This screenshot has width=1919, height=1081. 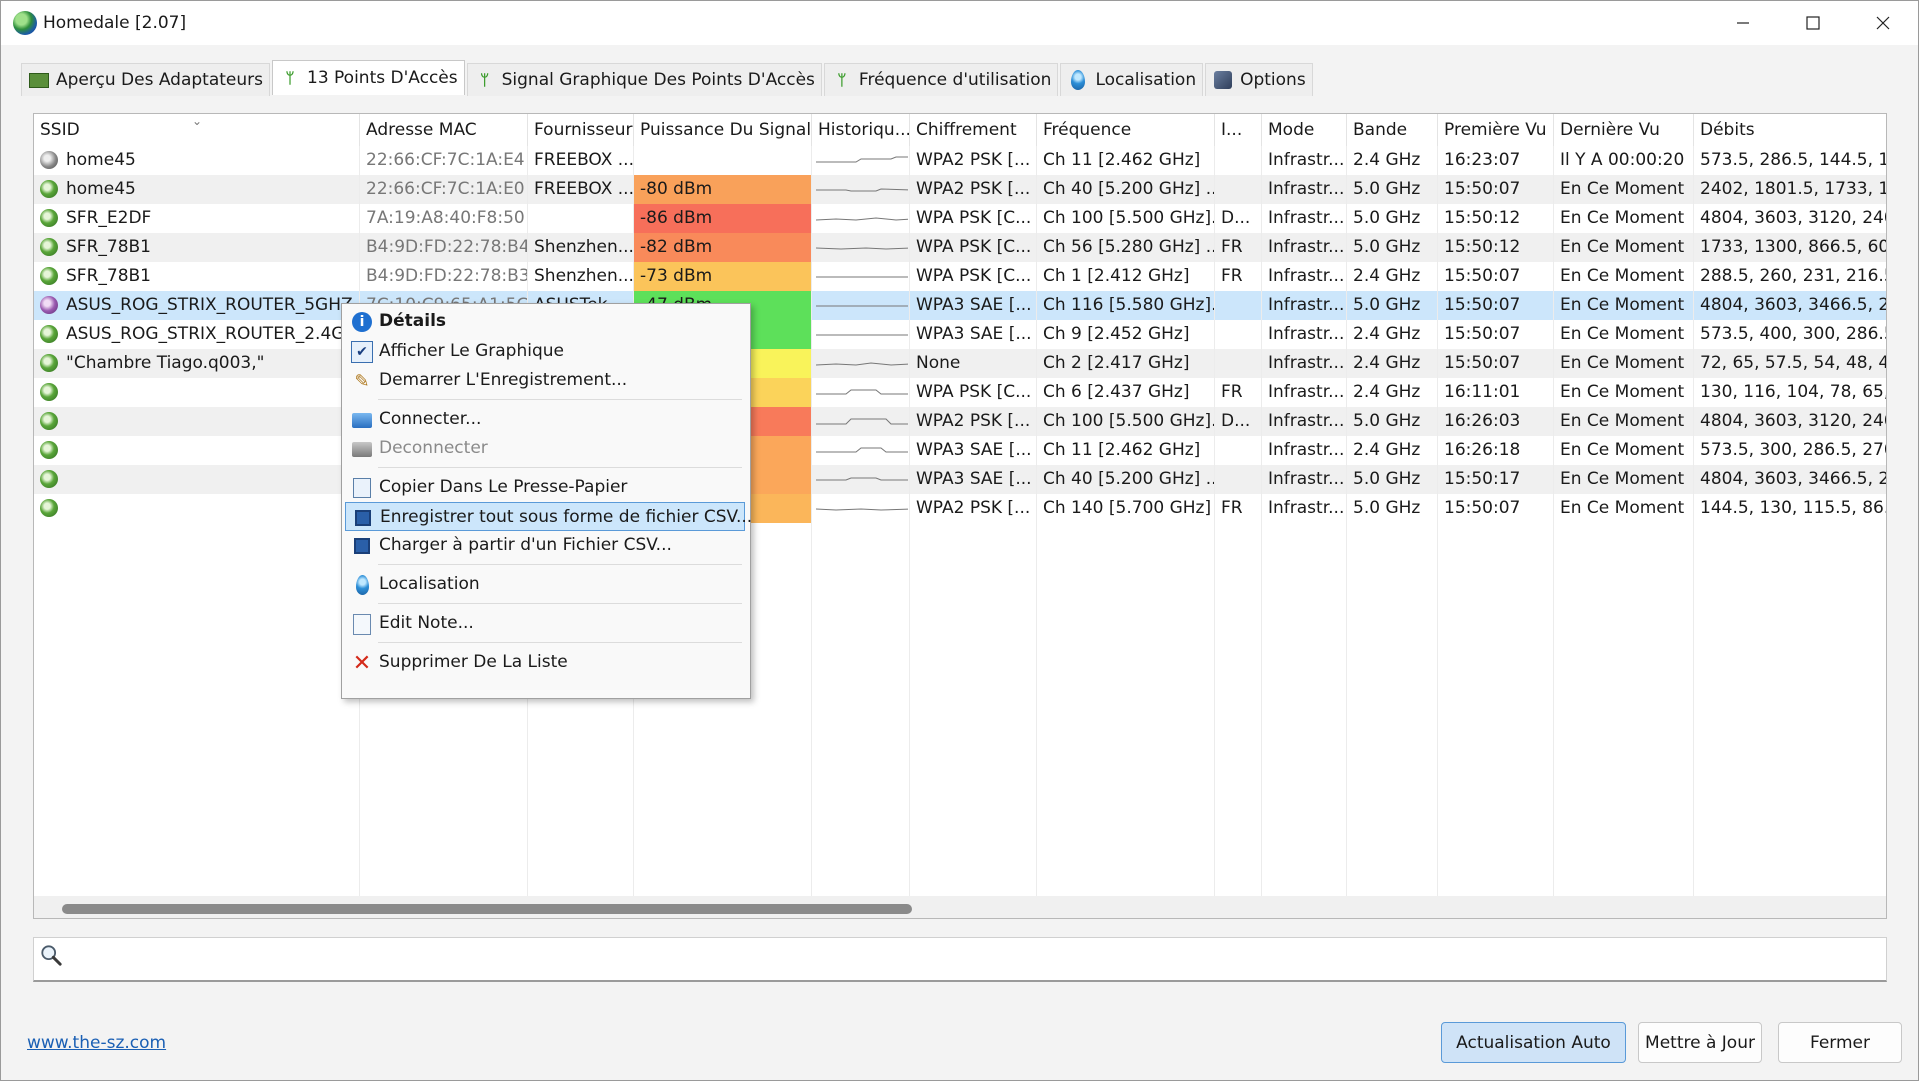 What do you see at coordinates (941, 79) in the screenshot?
I see `tab-frequency-usage: ᛘ Fréquence d'utilisation` at bounding box center [941, 79].